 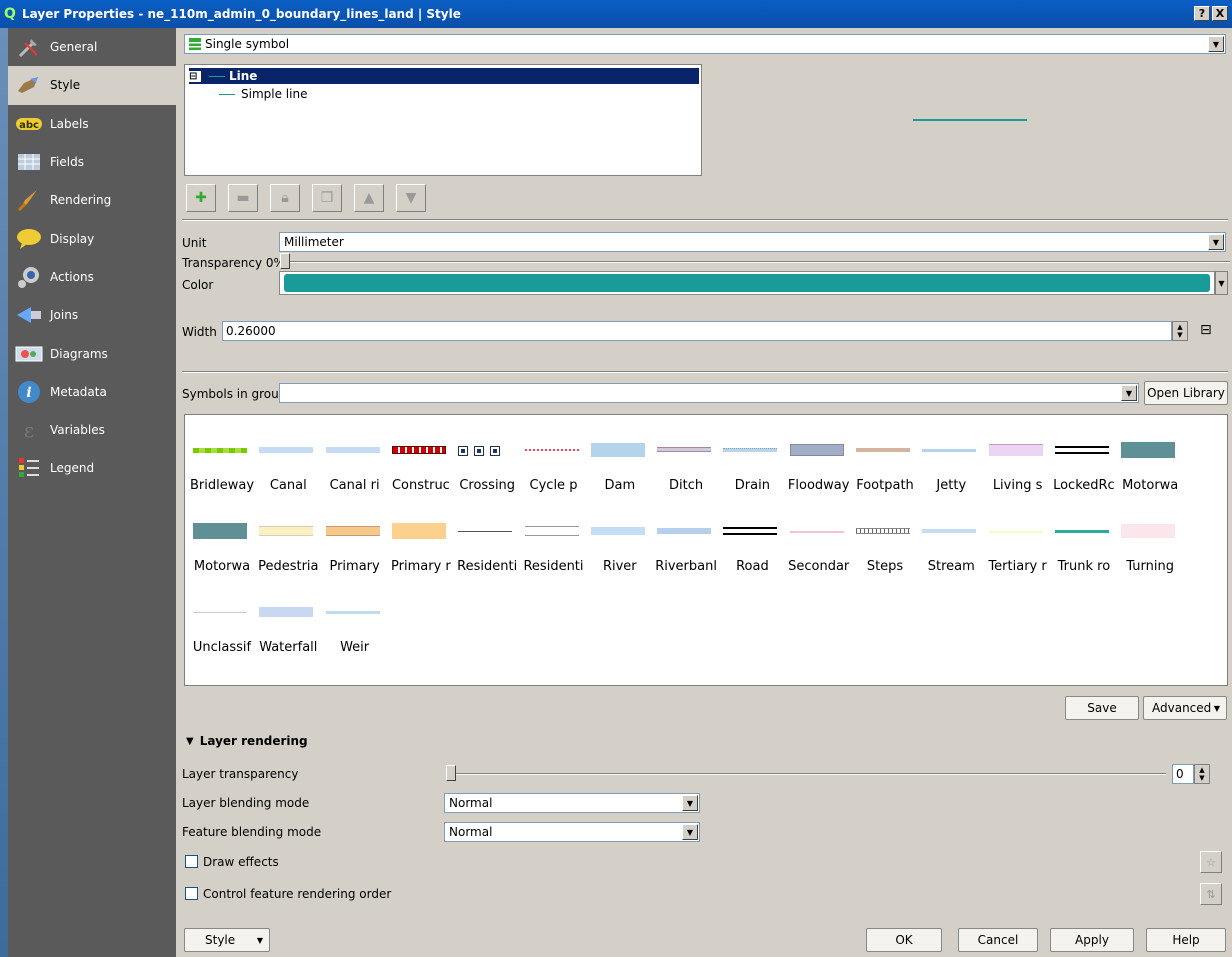 What do you see at coordinates (686, 455) in the screenshot?
I see `symbol-item-ditch: Ditch` at bounding box center [686, 455].